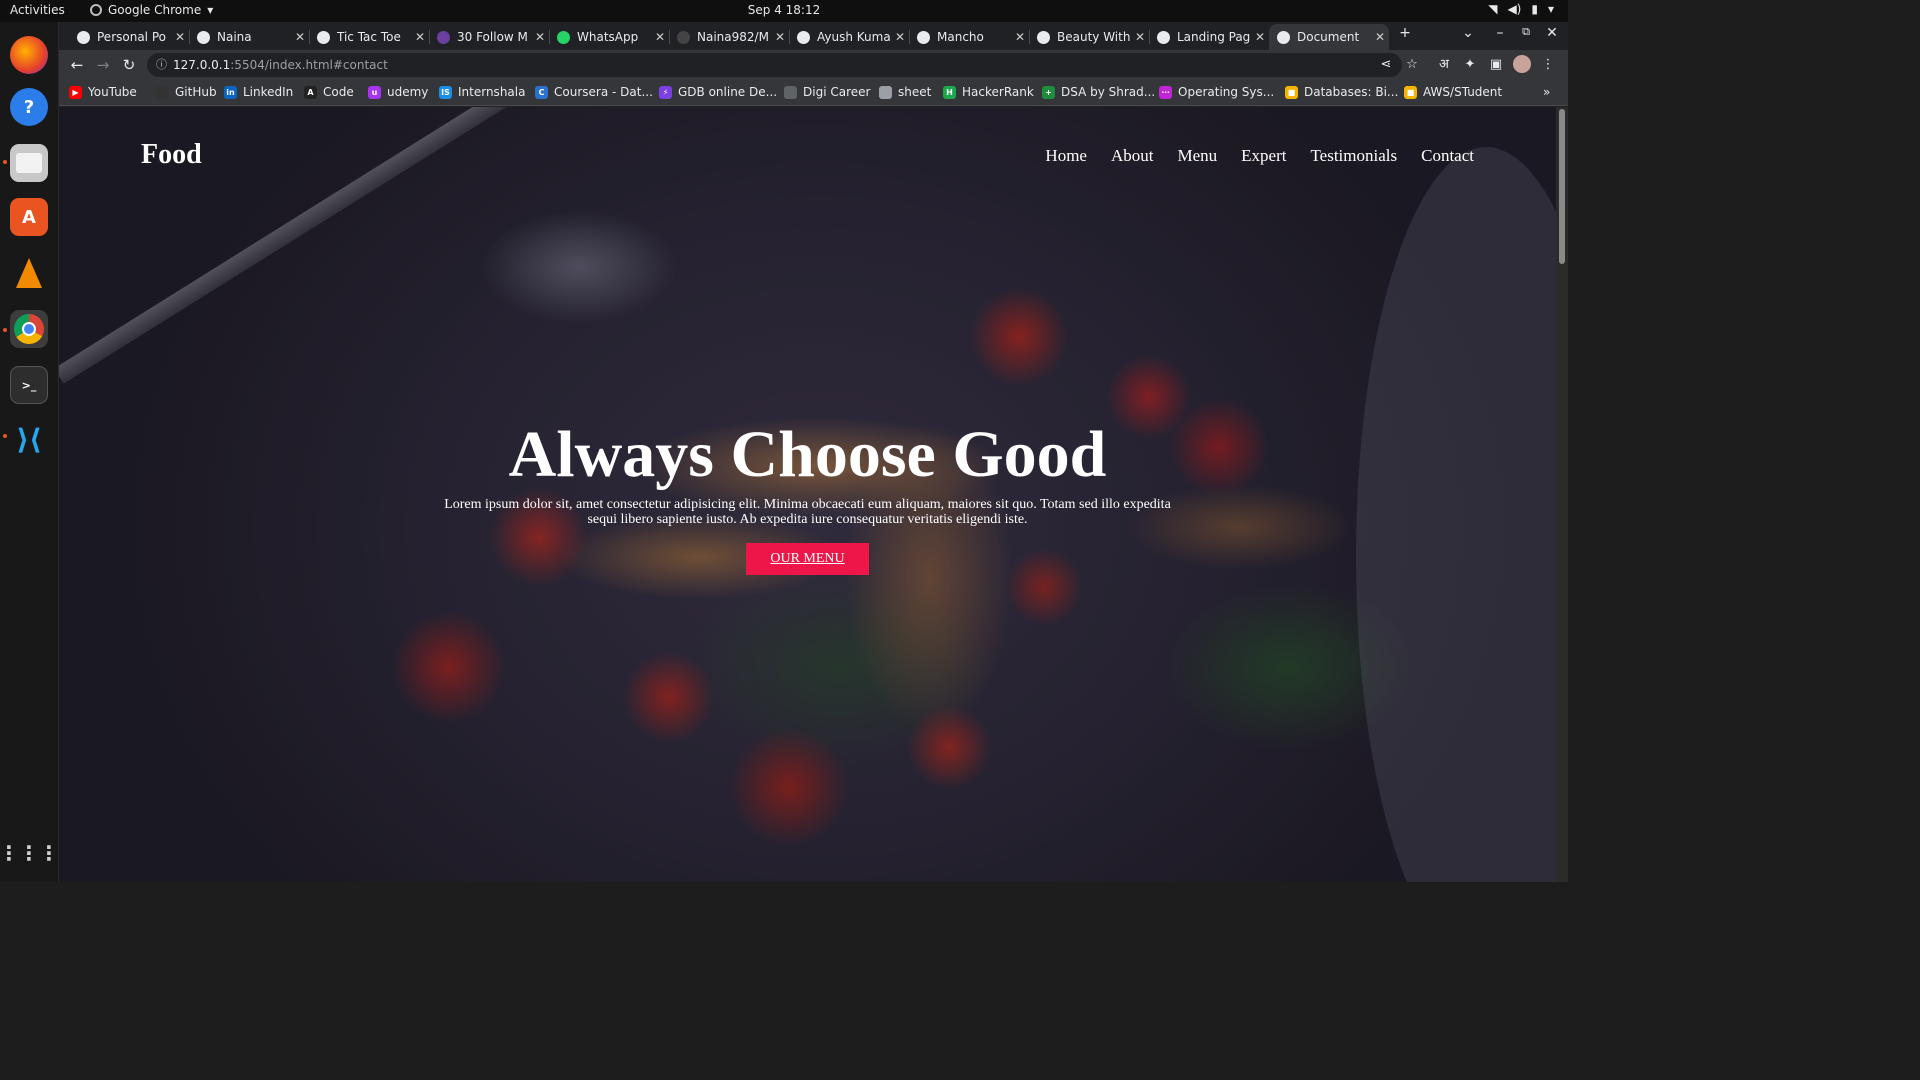  Describe the element at coordinates (1263, 156) in the screenshot. I see `nav-expert: Expert` at that location.